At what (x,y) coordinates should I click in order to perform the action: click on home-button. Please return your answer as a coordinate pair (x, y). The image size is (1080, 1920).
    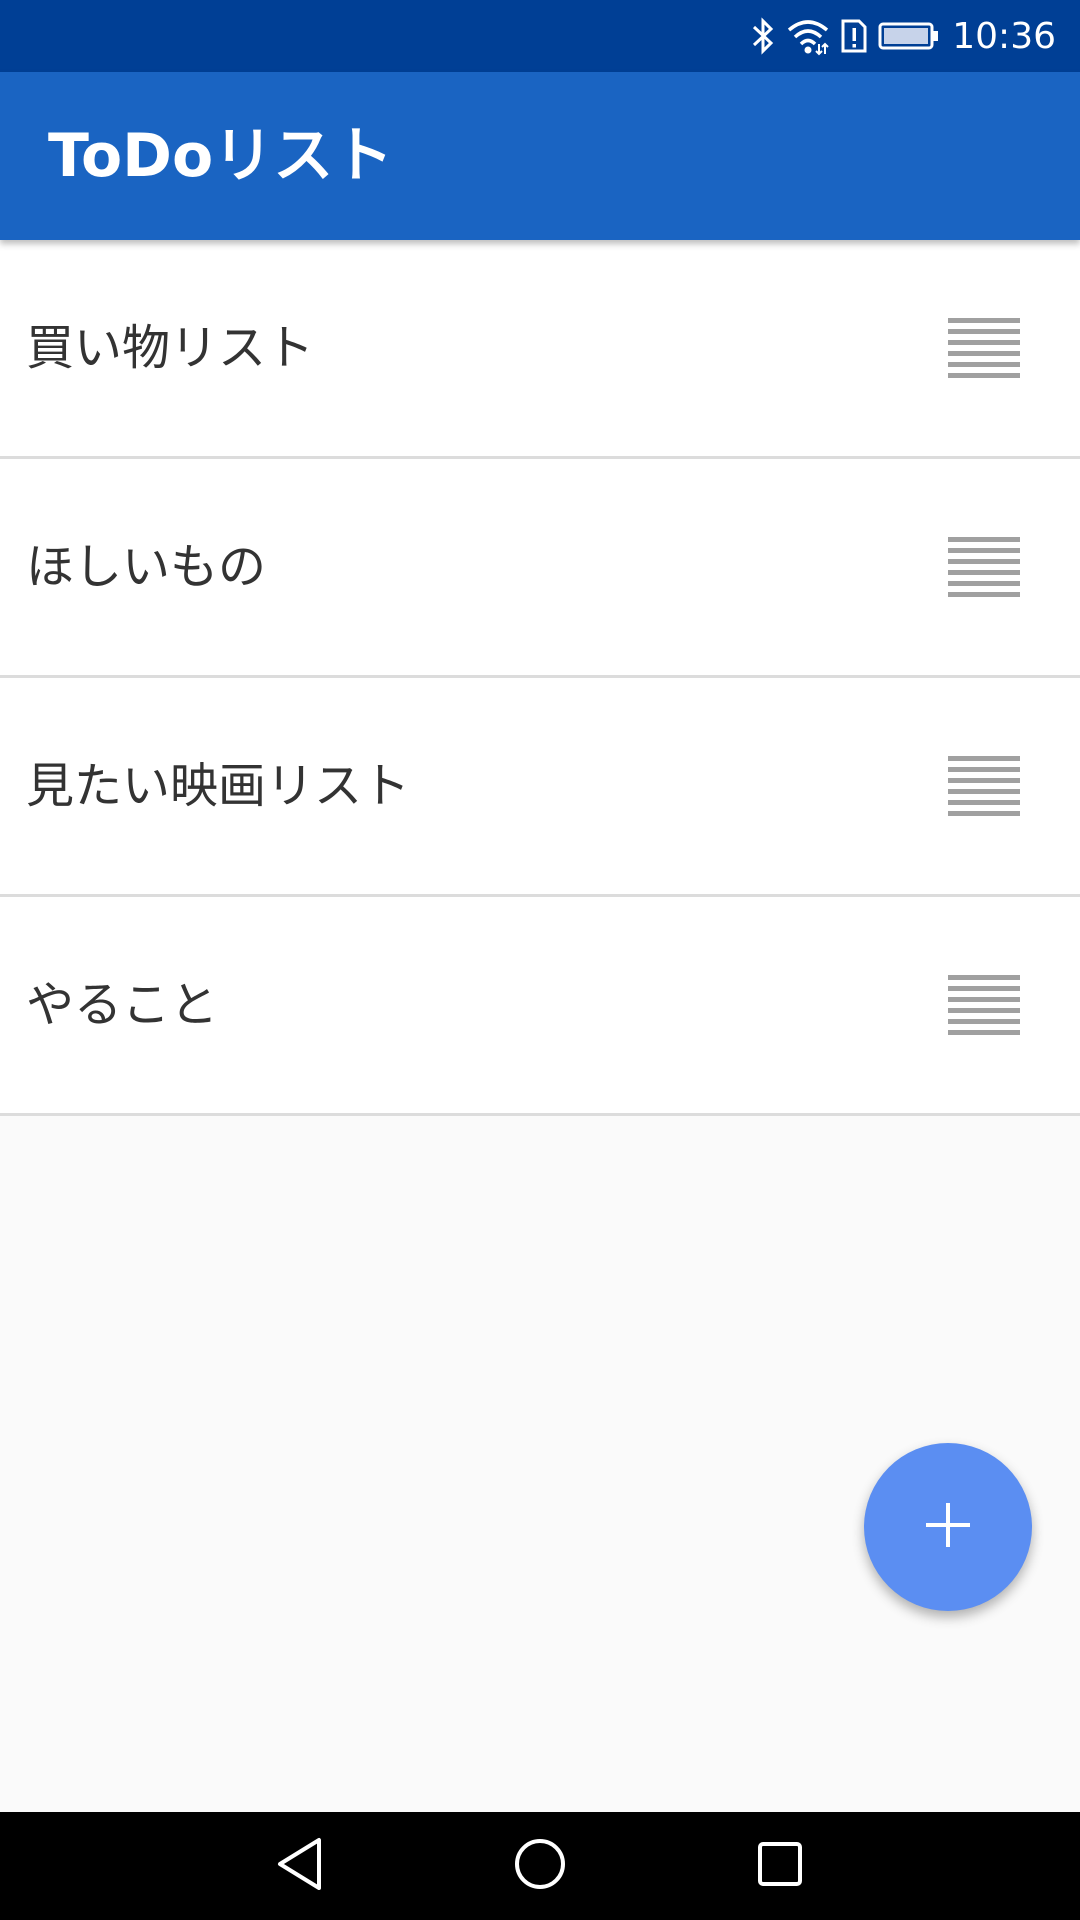
    Looking at the image, I should click on (540, 1866).